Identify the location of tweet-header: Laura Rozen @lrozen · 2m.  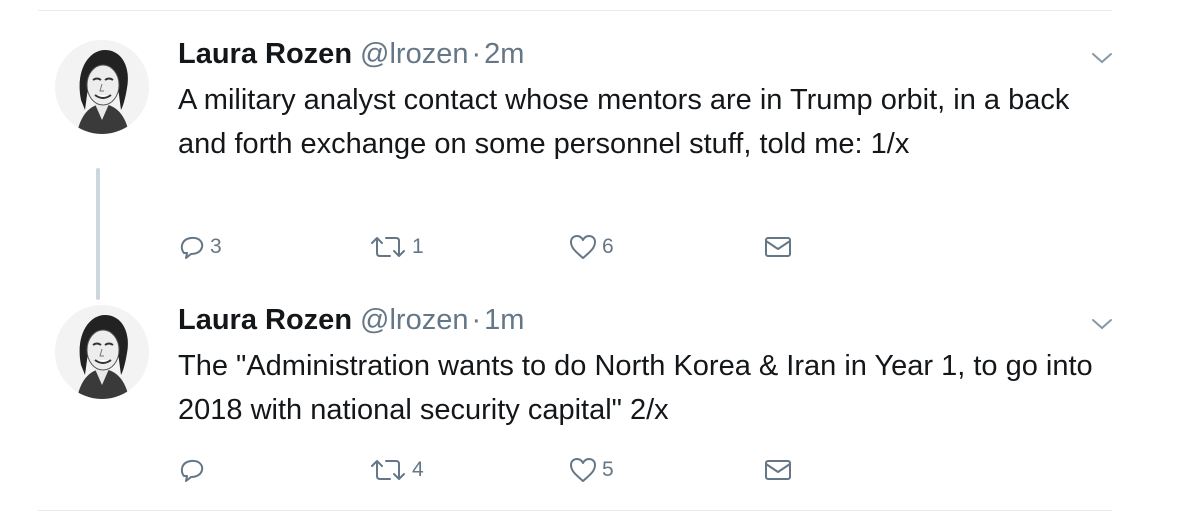
(351, 54).